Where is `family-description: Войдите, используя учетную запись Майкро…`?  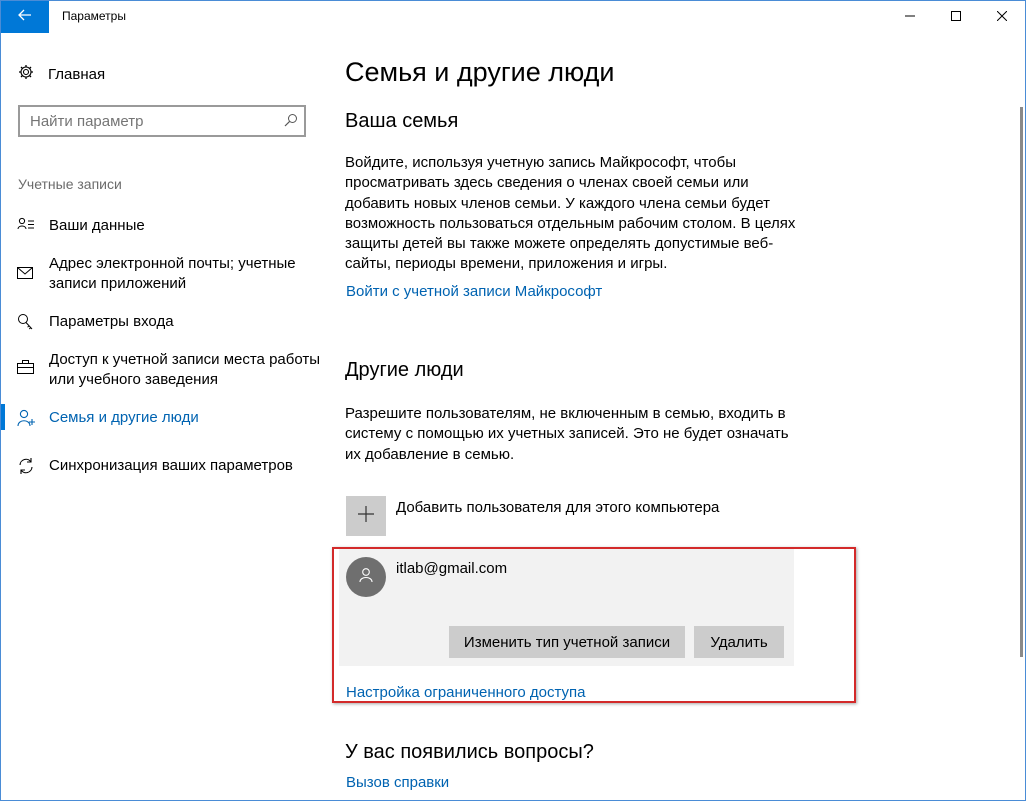
family-description: Войдите, используя учетную запись Майкро… is located at coordinates (570, 213).